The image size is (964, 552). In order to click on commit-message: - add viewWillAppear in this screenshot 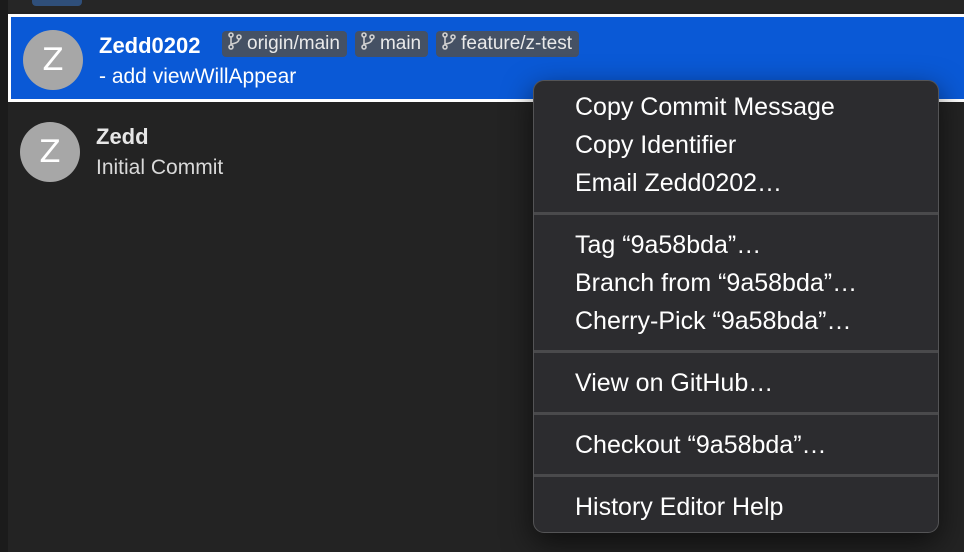, I will do `click(198, 76)`.